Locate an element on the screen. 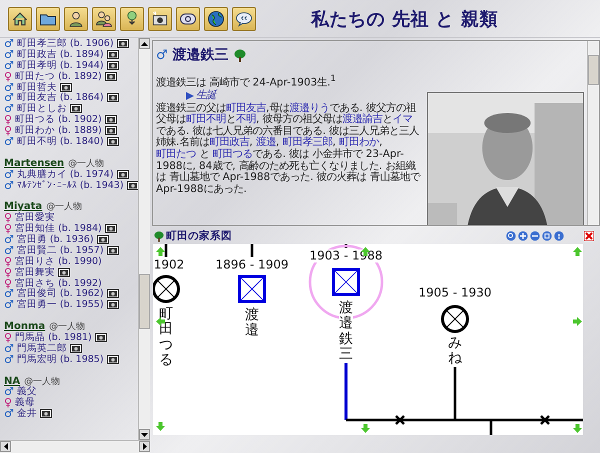 This screenshot has height=453, width=600. zoom-out-icon is located at coordinates (535, 236).